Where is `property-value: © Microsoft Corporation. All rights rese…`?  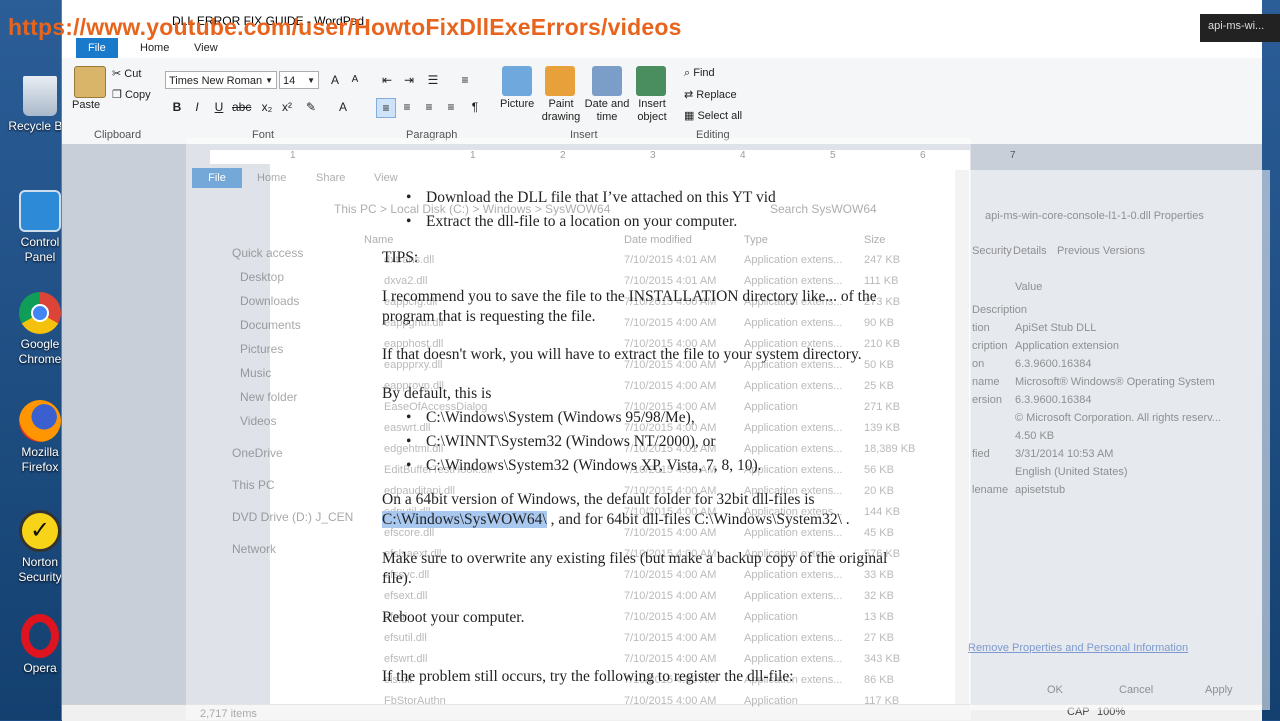
property-value: © Microsoft Corporation. All rights rese… is located at coordinates (1118, 418).